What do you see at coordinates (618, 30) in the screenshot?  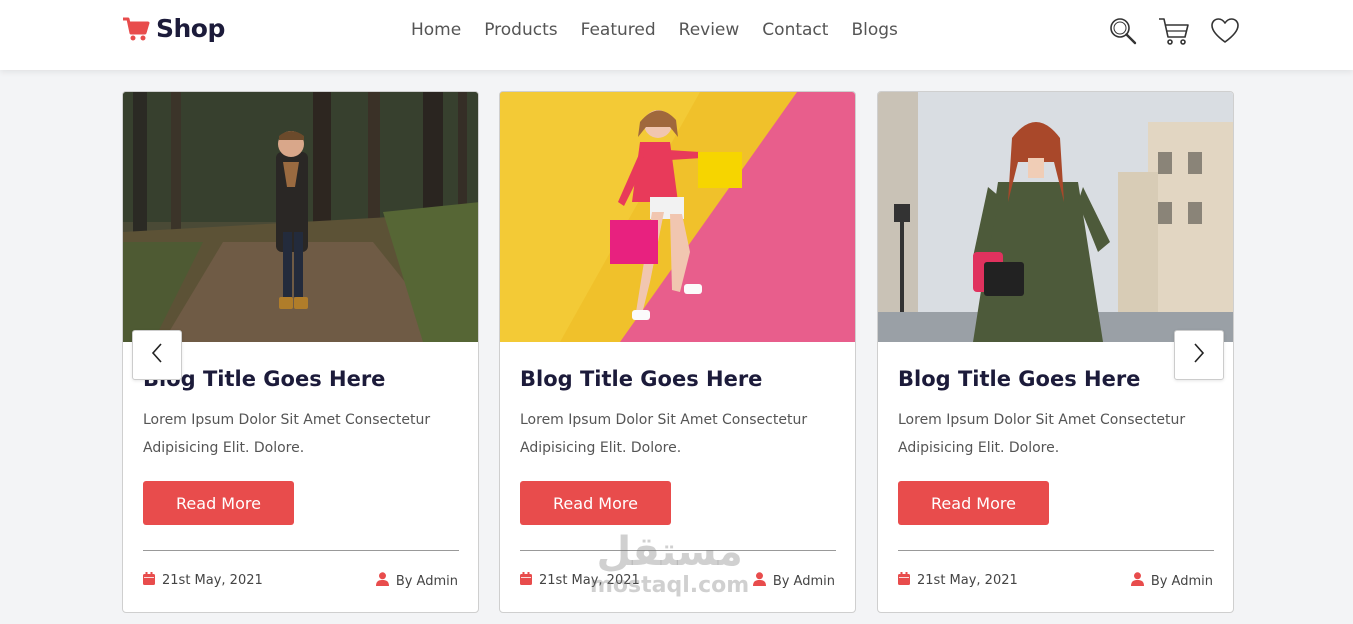 I see `nav-featured: Featured` at bounding box center [618, 30].